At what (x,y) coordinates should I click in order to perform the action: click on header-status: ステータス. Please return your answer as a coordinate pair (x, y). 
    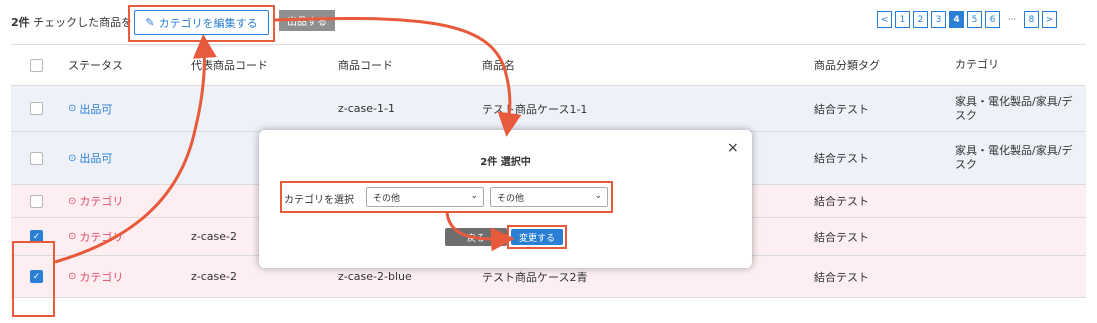
    Looking at the image, I should click on (95, 65).